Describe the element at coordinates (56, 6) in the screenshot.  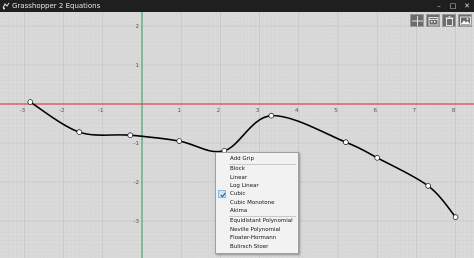
I see `window-title: Grasshopper 2 Equations` at that location.